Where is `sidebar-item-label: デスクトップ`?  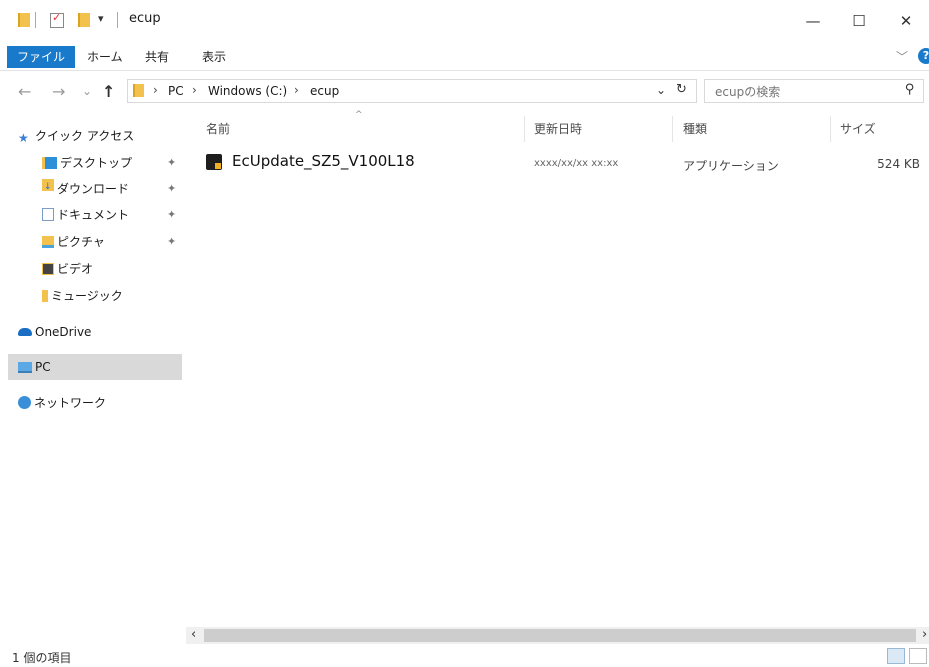
sidebar-item-label: デスクトップ is located at coordinates (96, 163).